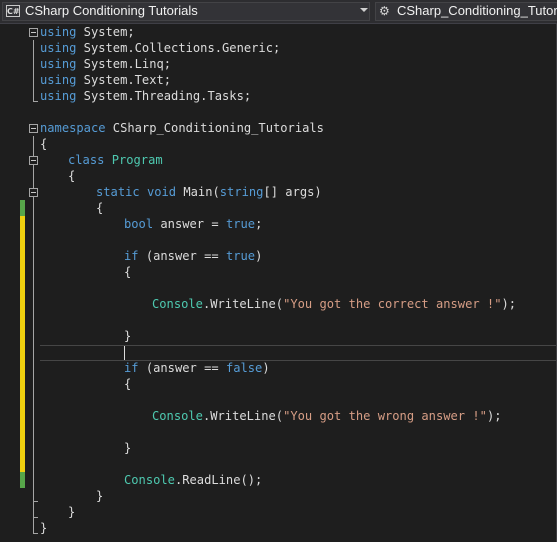 The height and width of the screenshot is (542, 557). What do you see at coordinates (106, 80) in the screenshot?
I see `code-line-4: using System.Text;` at bounding box center [106, 80].